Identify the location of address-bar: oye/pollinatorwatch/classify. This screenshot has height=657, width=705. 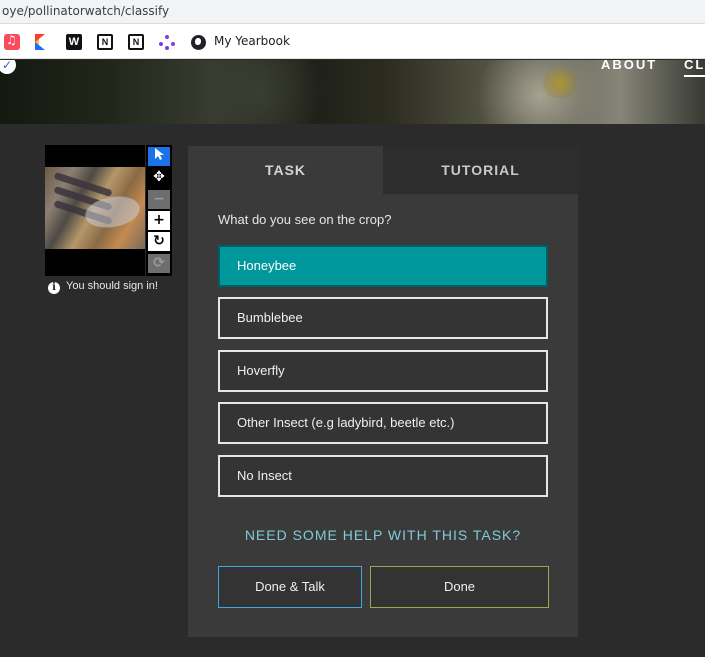
(352, 12).